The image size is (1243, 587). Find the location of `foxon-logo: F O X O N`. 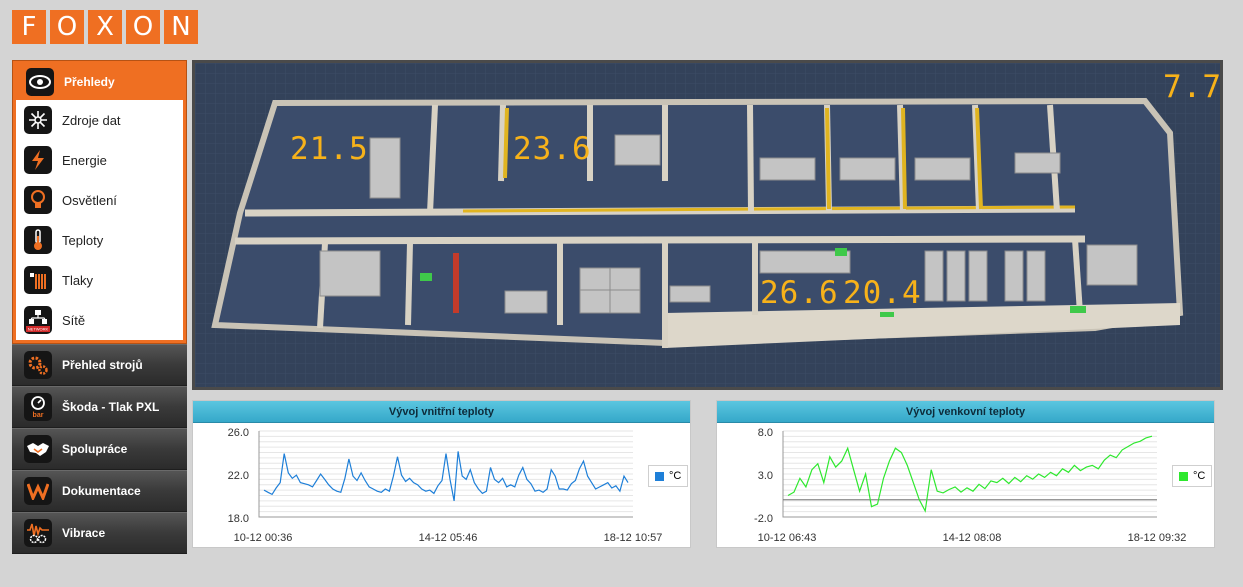

foxon-logo: F O X O N is located at coordinates (105, 27).